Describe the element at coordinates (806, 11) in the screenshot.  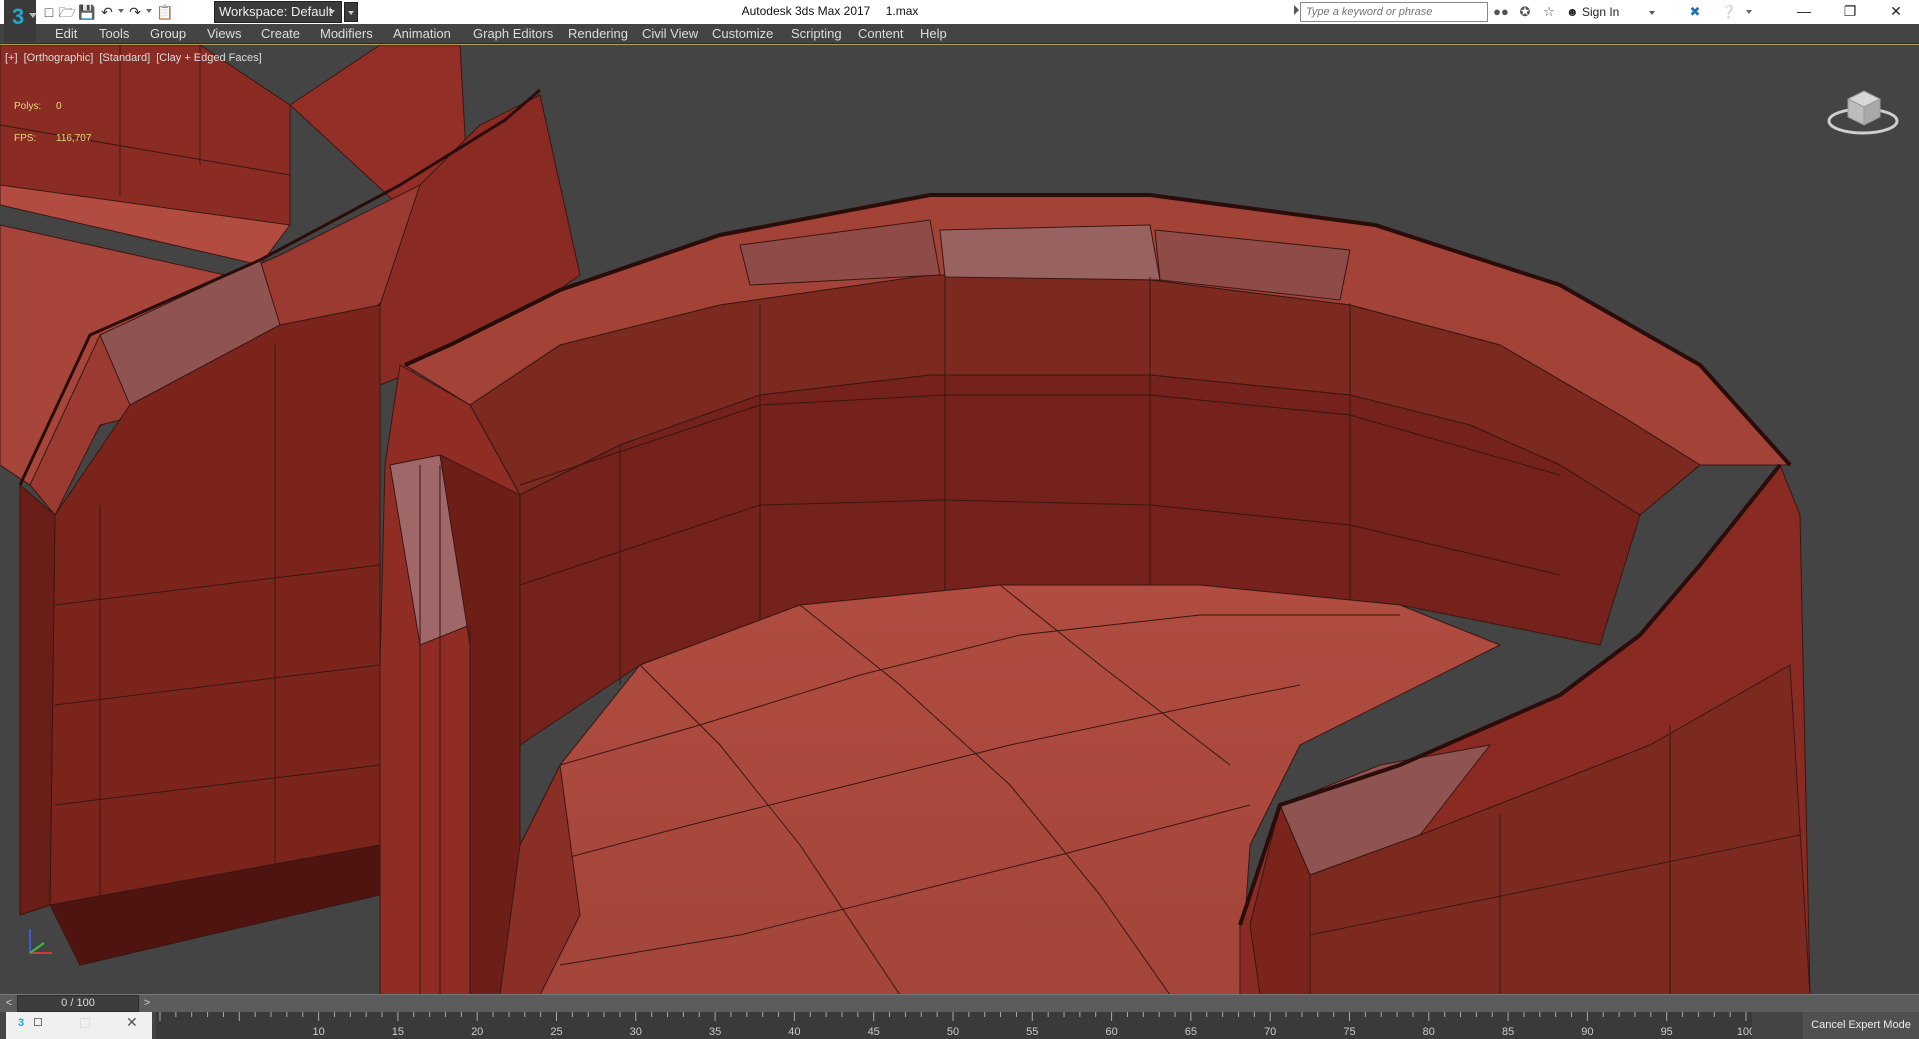
I see `app-title: Autodesk 3ds Max 2017` at that location.